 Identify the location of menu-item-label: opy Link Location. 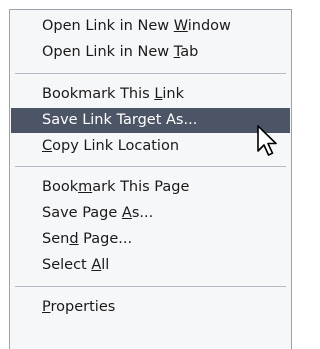
(116, 146).